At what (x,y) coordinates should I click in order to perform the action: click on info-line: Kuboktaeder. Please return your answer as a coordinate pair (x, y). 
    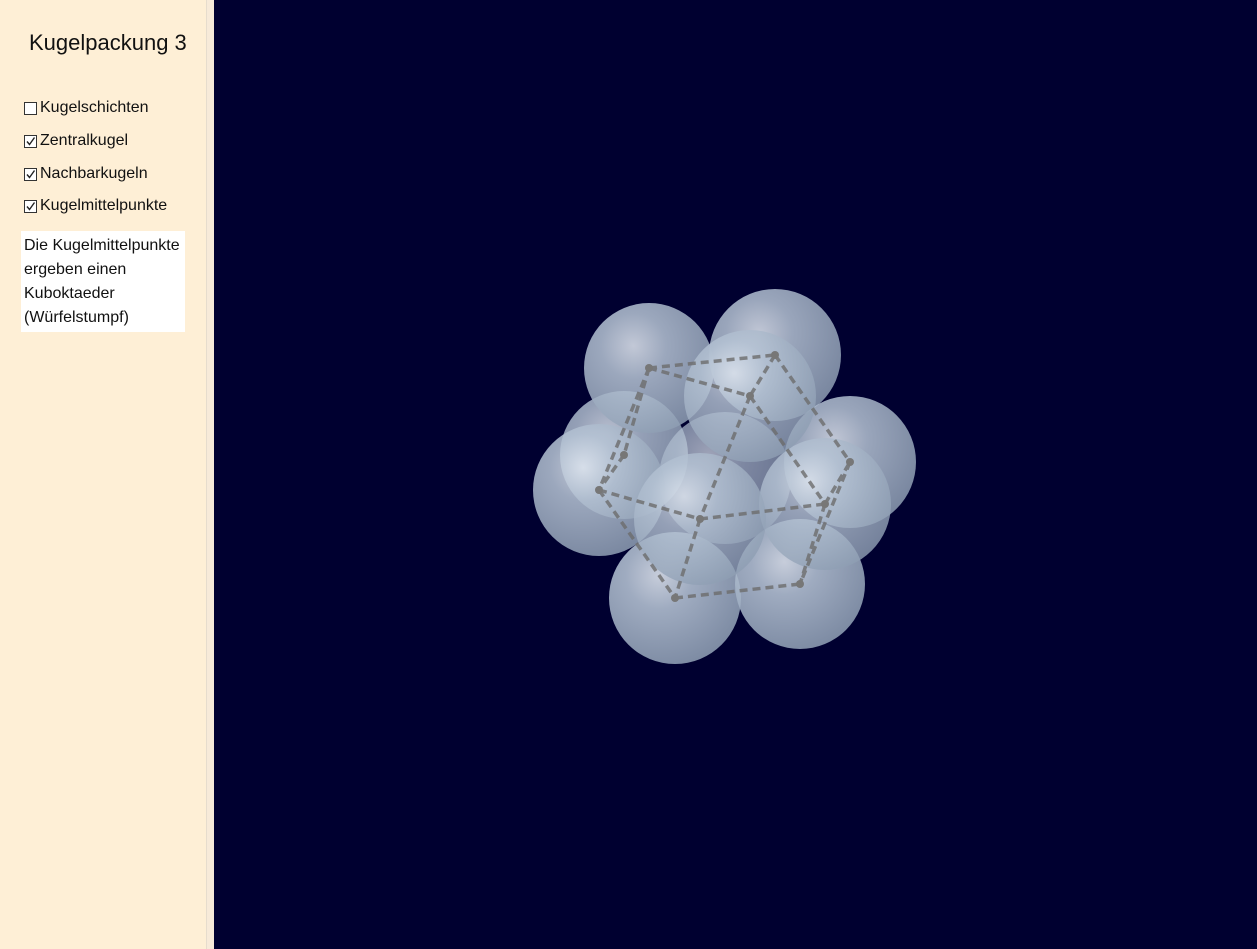
    Looking at the image, I should click on (69, 293).